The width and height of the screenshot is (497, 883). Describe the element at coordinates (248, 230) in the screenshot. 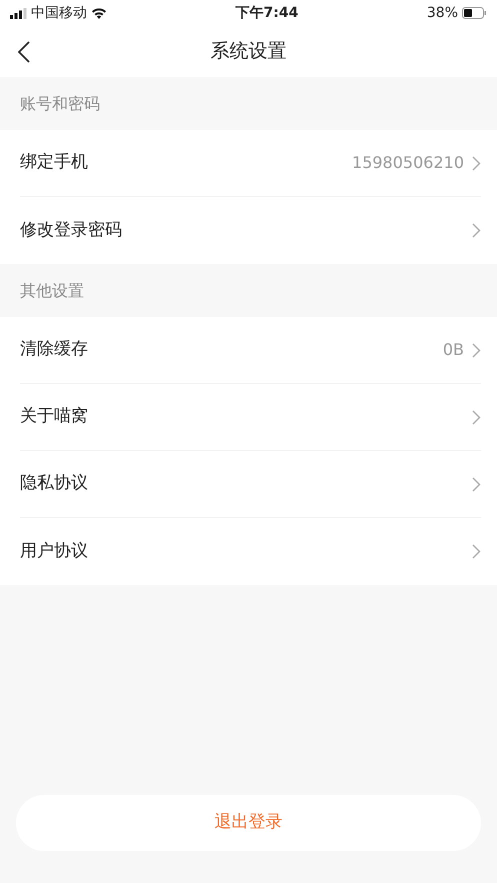

I see `settings-row: 修改登录密码` at that location.